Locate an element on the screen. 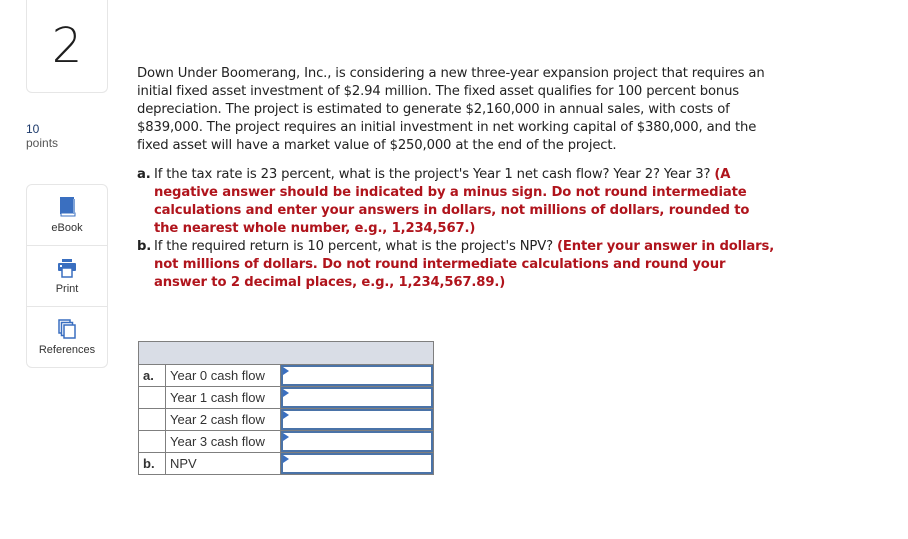  question-number: 2 is located at coordinates (67, 46).